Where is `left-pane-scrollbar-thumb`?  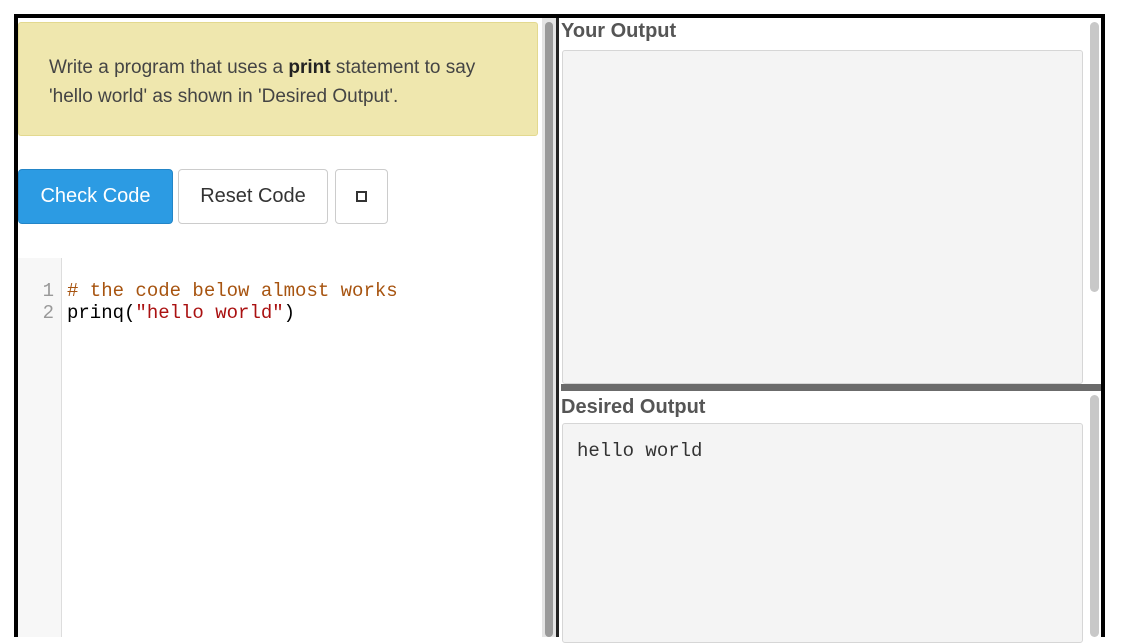 left-pane-scrollbar-thumb is located at coordinates (549, 329).